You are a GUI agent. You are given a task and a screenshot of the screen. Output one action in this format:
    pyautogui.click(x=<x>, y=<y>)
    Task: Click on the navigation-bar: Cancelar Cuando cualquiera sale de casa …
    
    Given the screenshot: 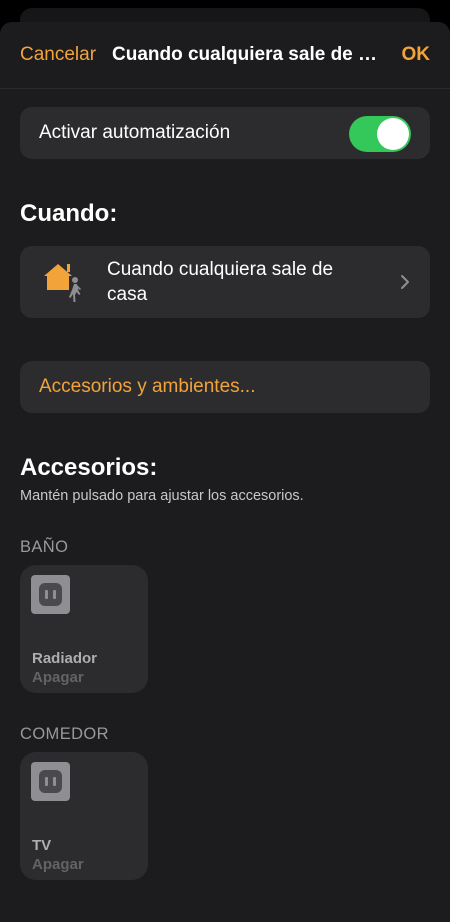 What is the action you would take?
    pyautogui.click(x=225, y=55)
    